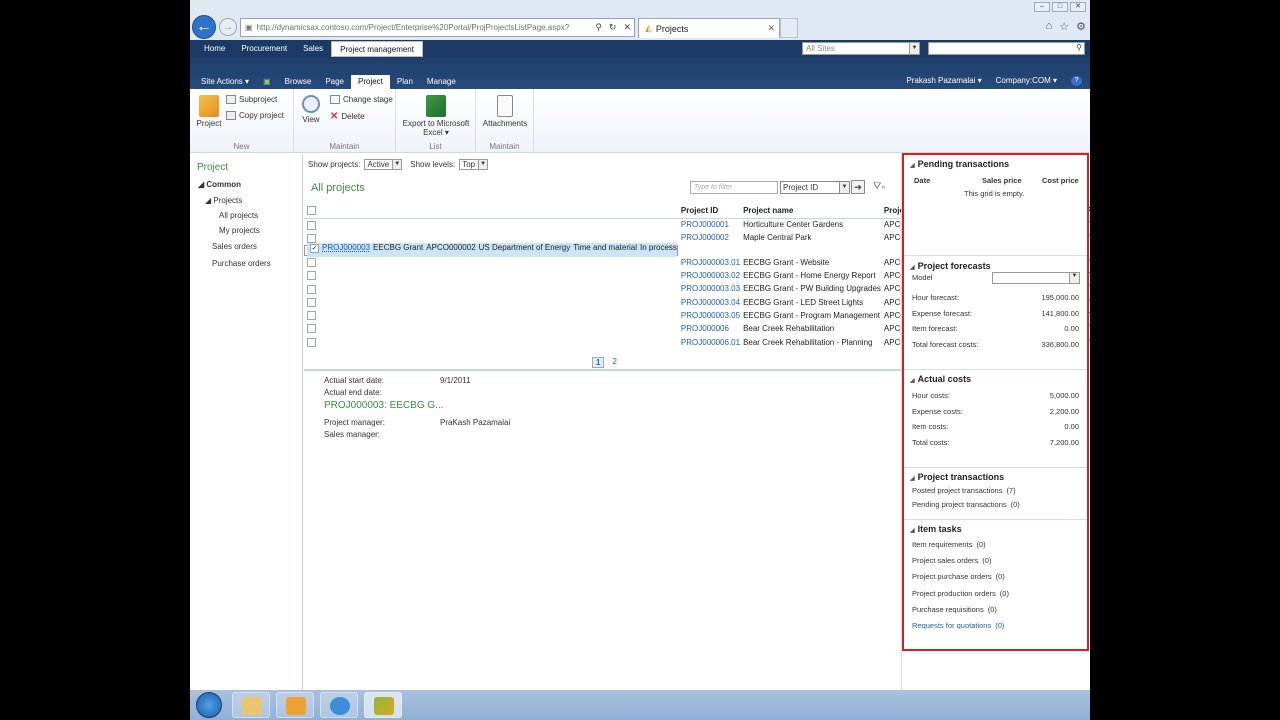 The height and width of the screenshot is (720, 1280). Describe the element at coordinates (347, 116) in the screenshot. I see `delete-button: ✕ Delete` at that location.